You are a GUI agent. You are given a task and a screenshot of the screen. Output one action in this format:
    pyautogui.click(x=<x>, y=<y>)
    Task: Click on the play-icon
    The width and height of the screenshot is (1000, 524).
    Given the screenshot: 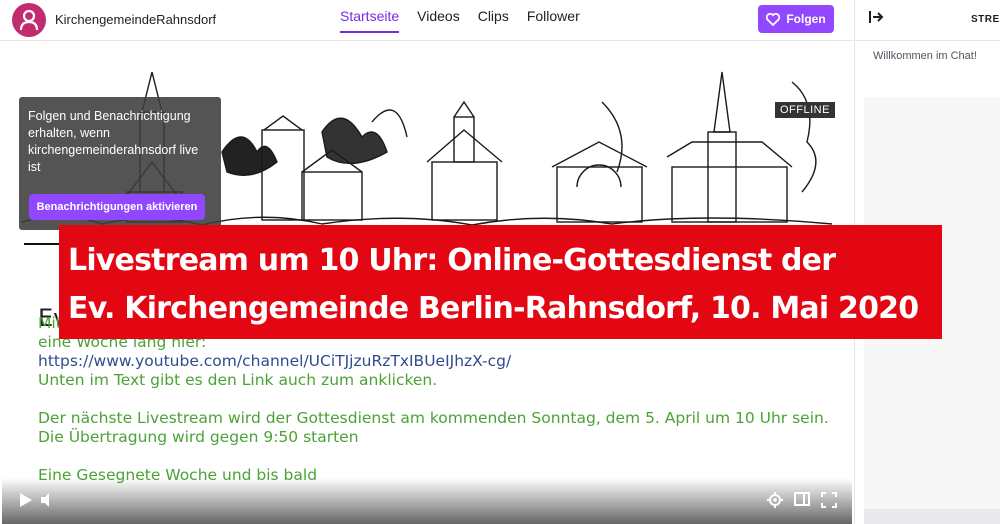 What is the action you would take?
    pyautogui.click(x=26, y=502)
    